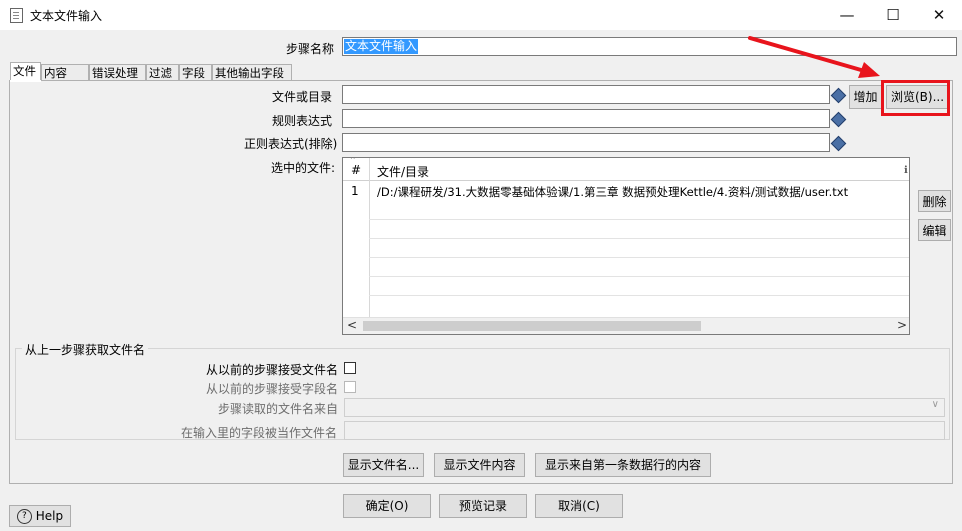  Describe the element at coordinates (278, 409) in the screenshot. I see `step-source-label: 步骤读取的文件名来自` at that location.